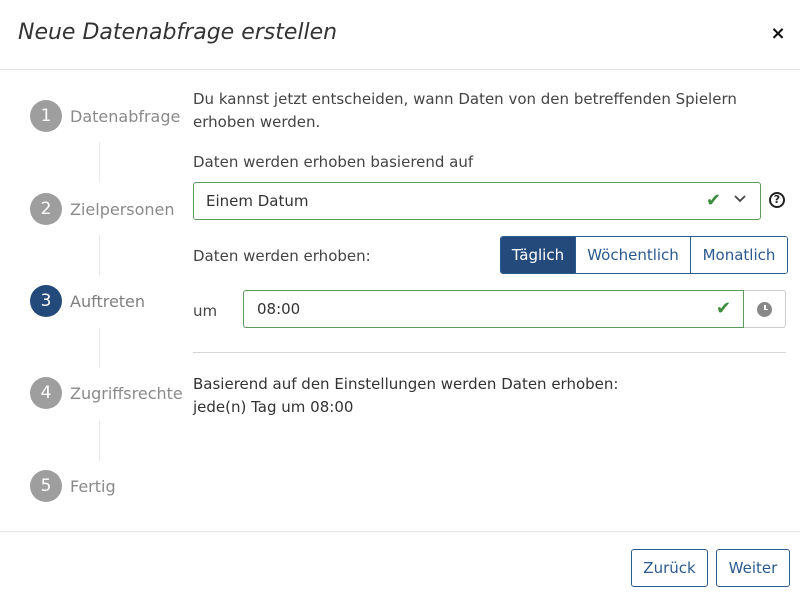  What do you see at coordinates (400, 566) in the screenshot?
I see `dialog-footer: Zurück Weiter` at bounding box center [400, 566].